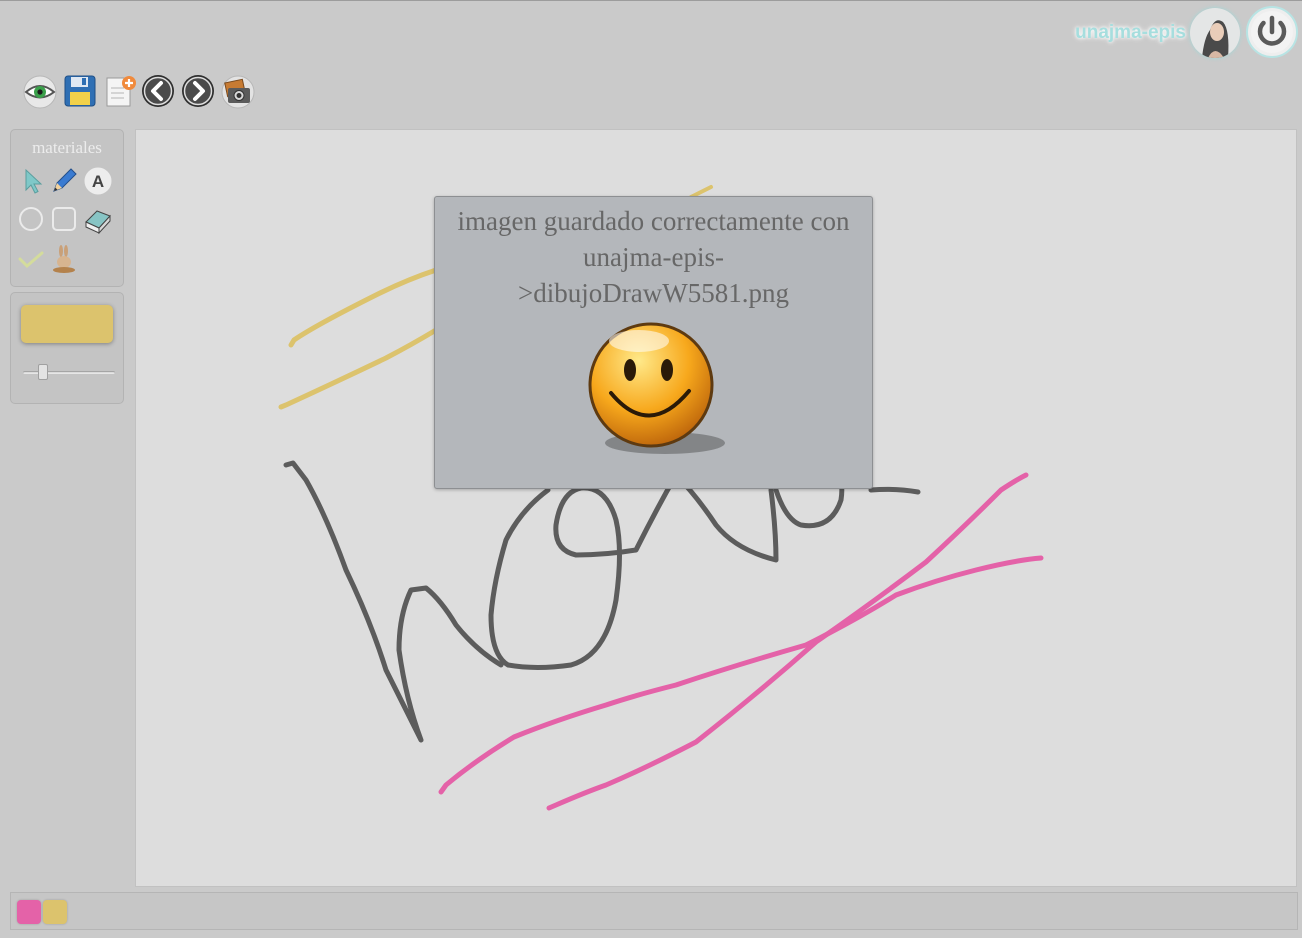  I want to click on check-icon, so click(31, 260).